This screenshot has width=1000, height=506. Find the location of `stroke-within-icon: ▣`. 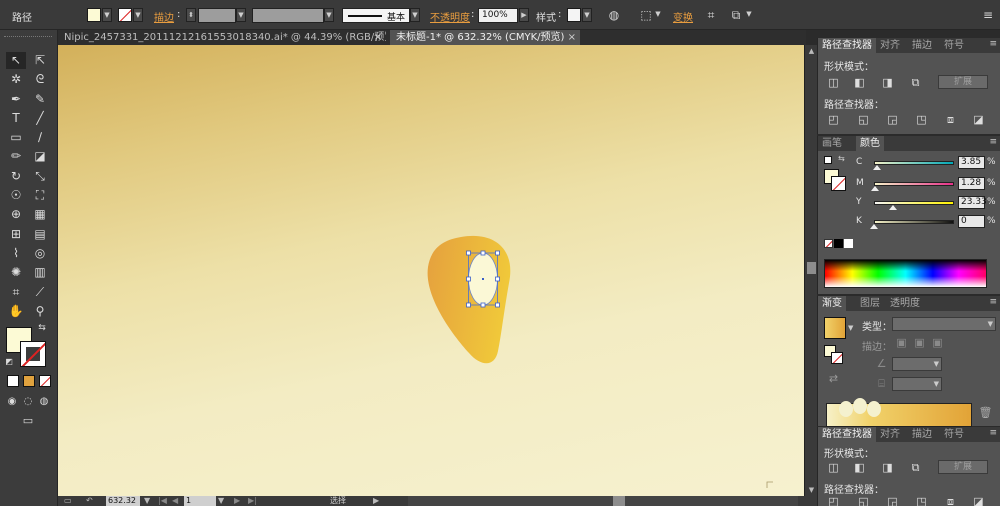

stroke-within-icon: ▣ is located at coordinates (901, 342).